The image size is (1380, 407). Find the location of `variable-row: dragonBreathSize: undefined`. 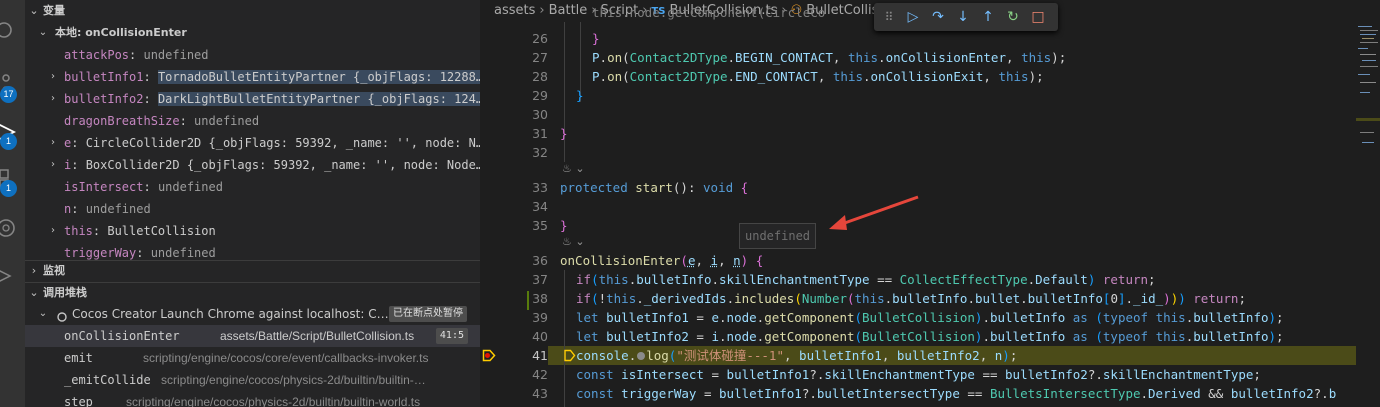

variable-row: dragonBreathSize: undefined is located at coordinates (252, 121).